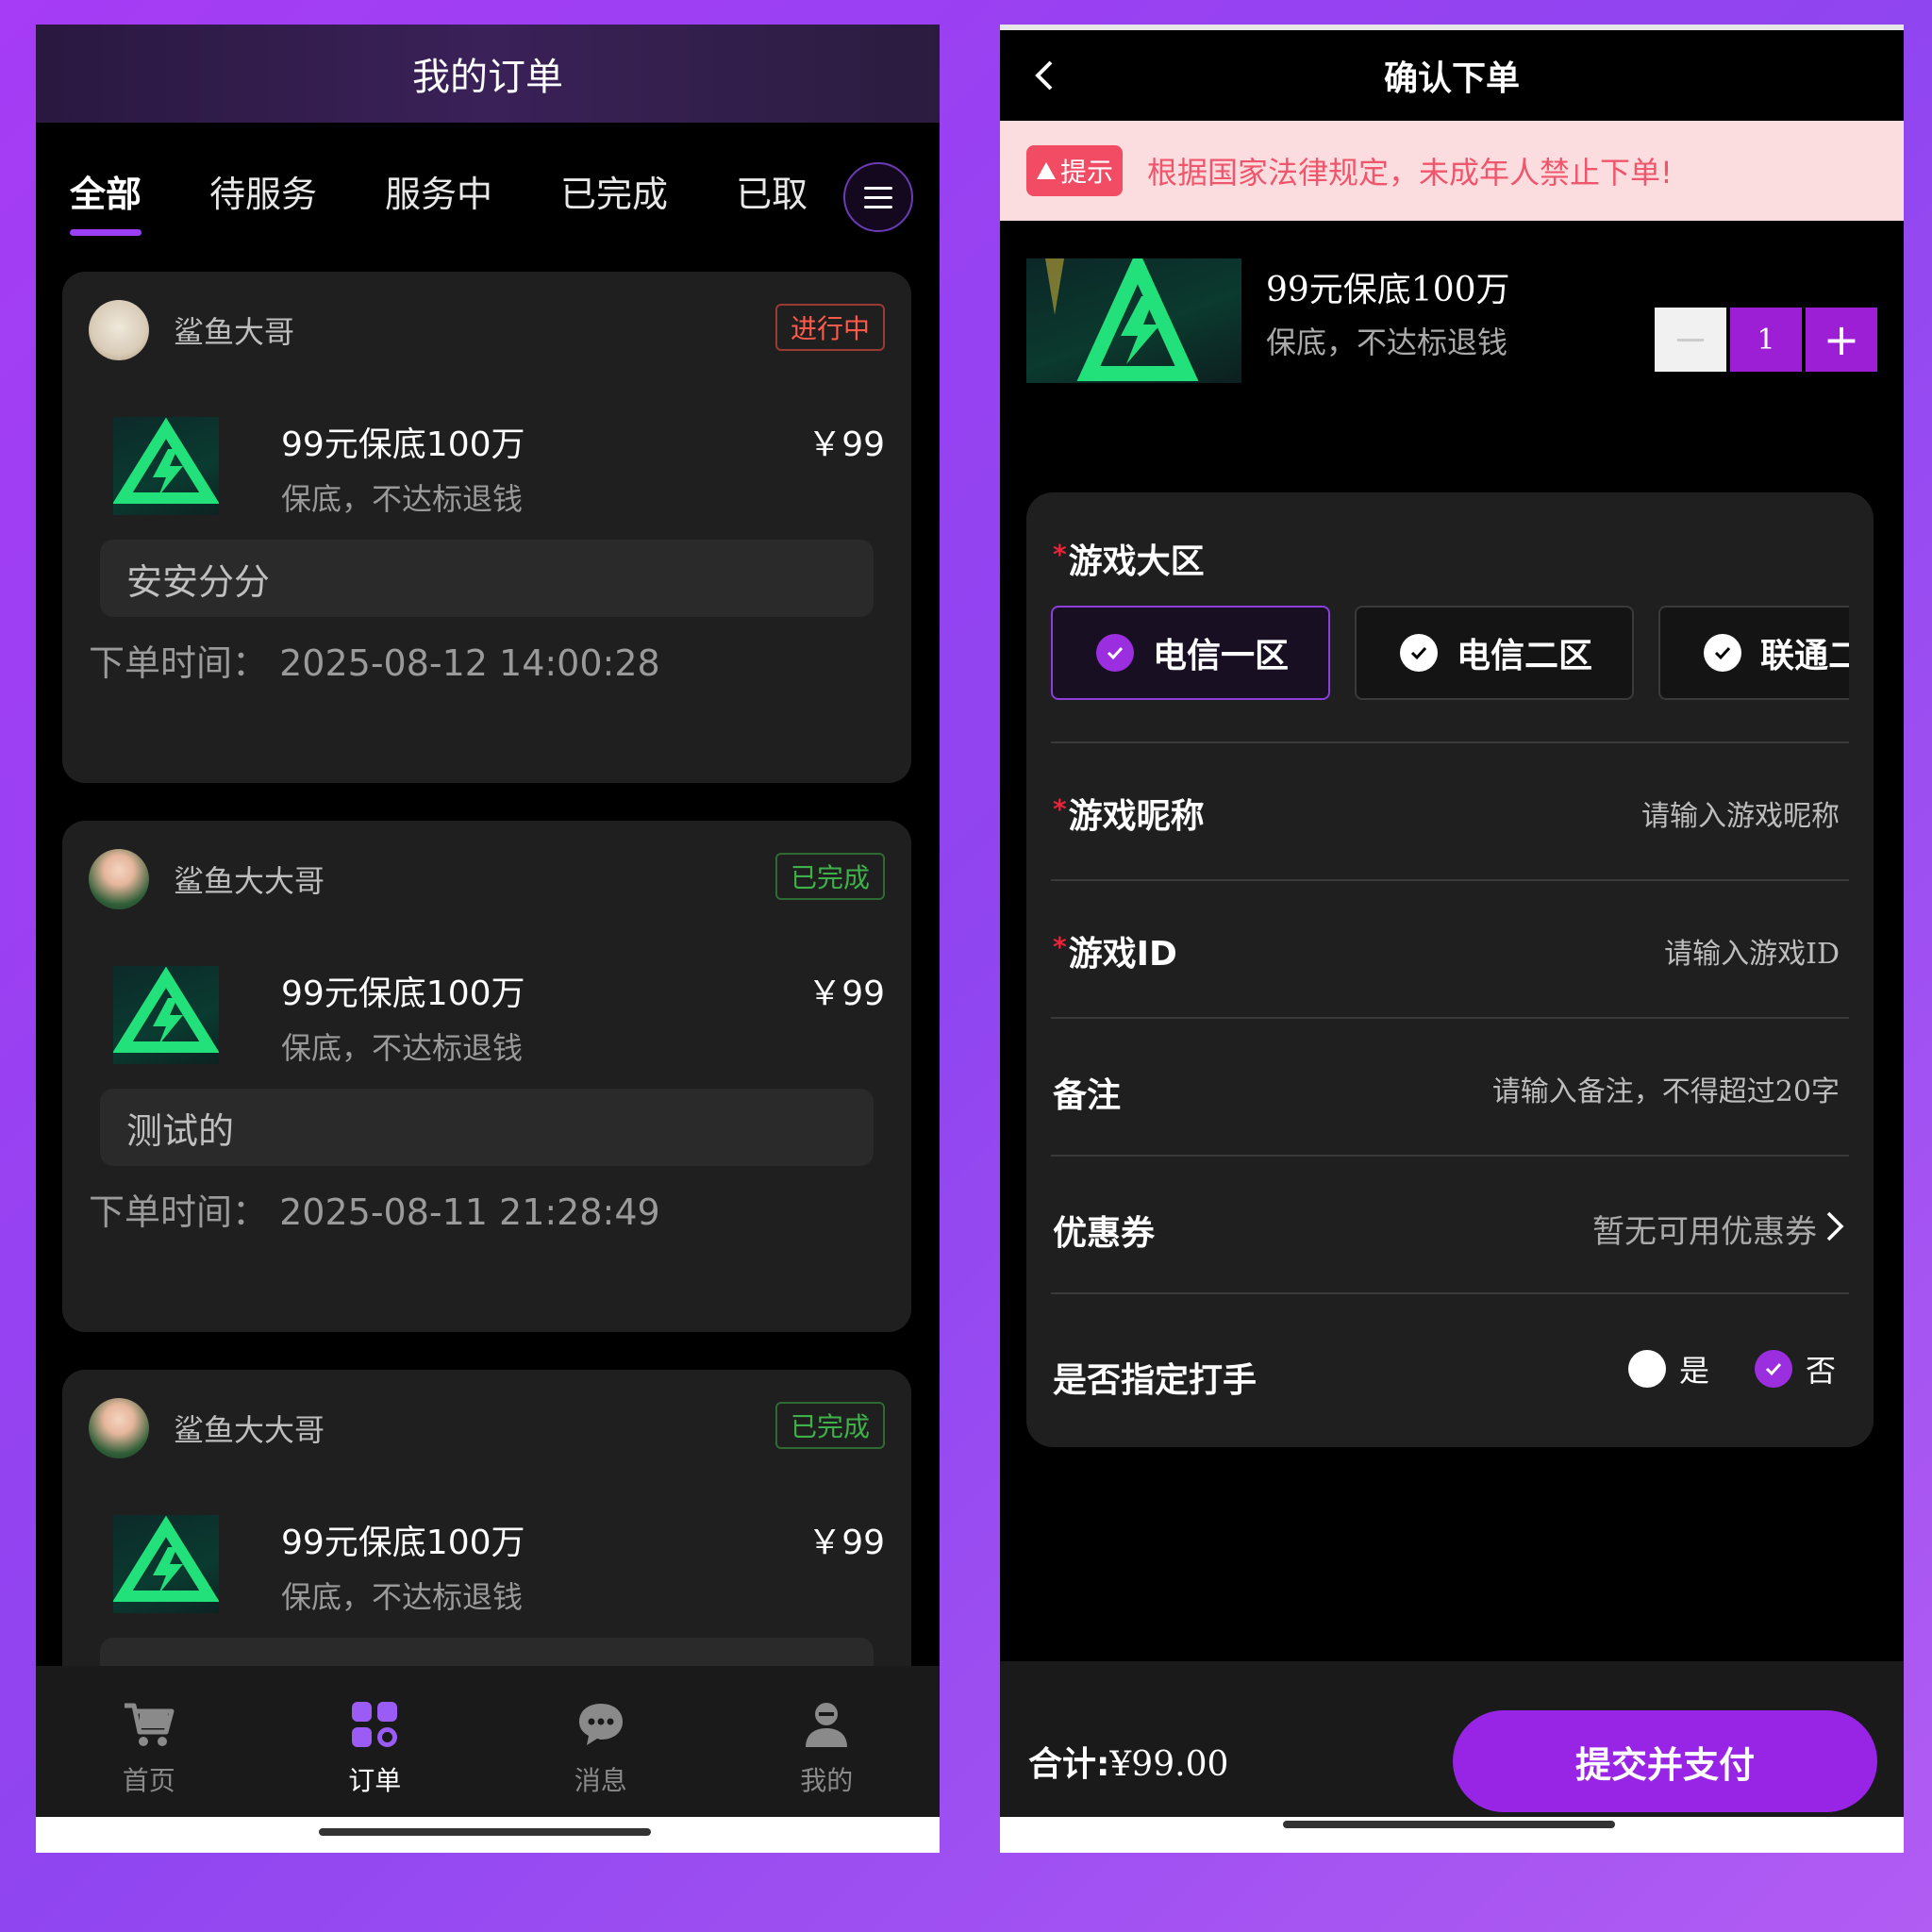 This screenshot has height=1932, width=1932. Describe the element at coordinates (487, 578) in the screenshot. I see `order-remark: 安安分分` at that location.